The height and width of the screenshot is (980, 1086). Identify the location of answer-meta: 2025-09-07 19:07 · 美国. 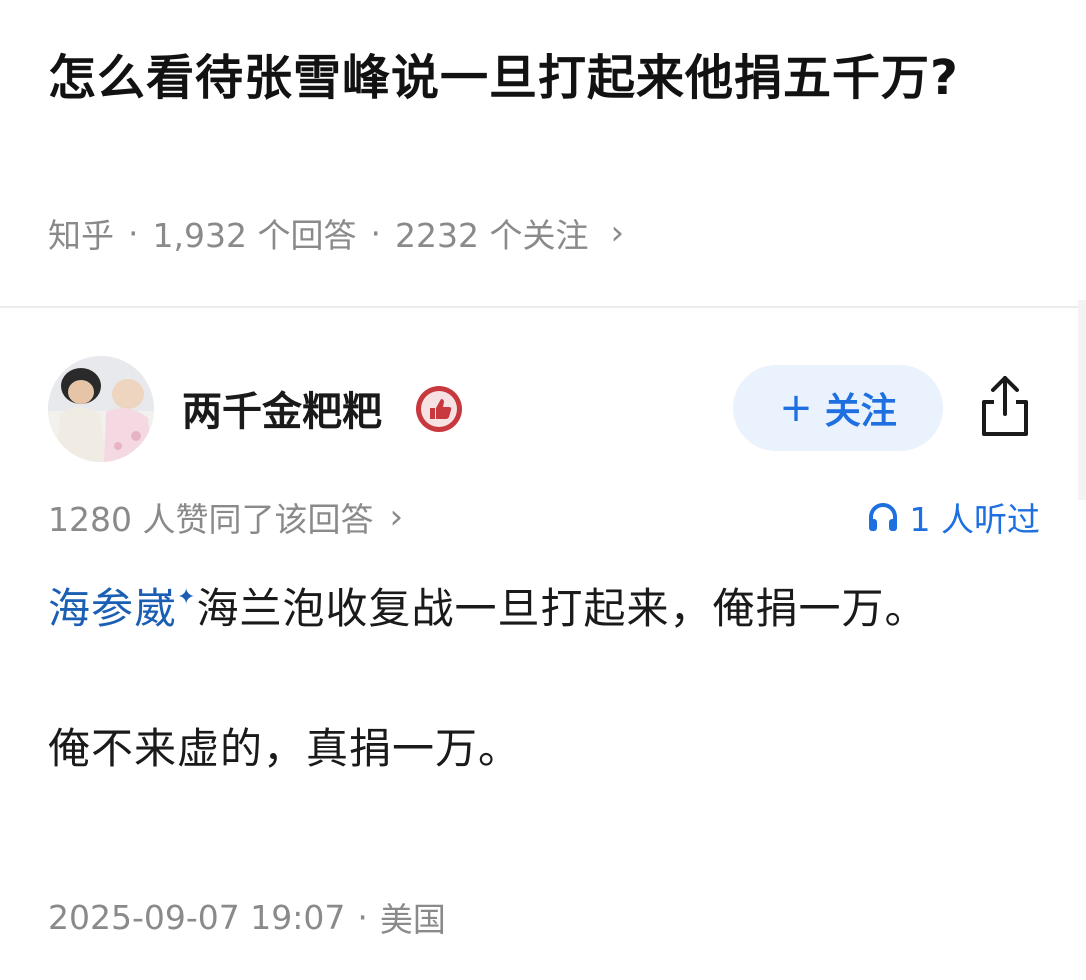
(247, 917).